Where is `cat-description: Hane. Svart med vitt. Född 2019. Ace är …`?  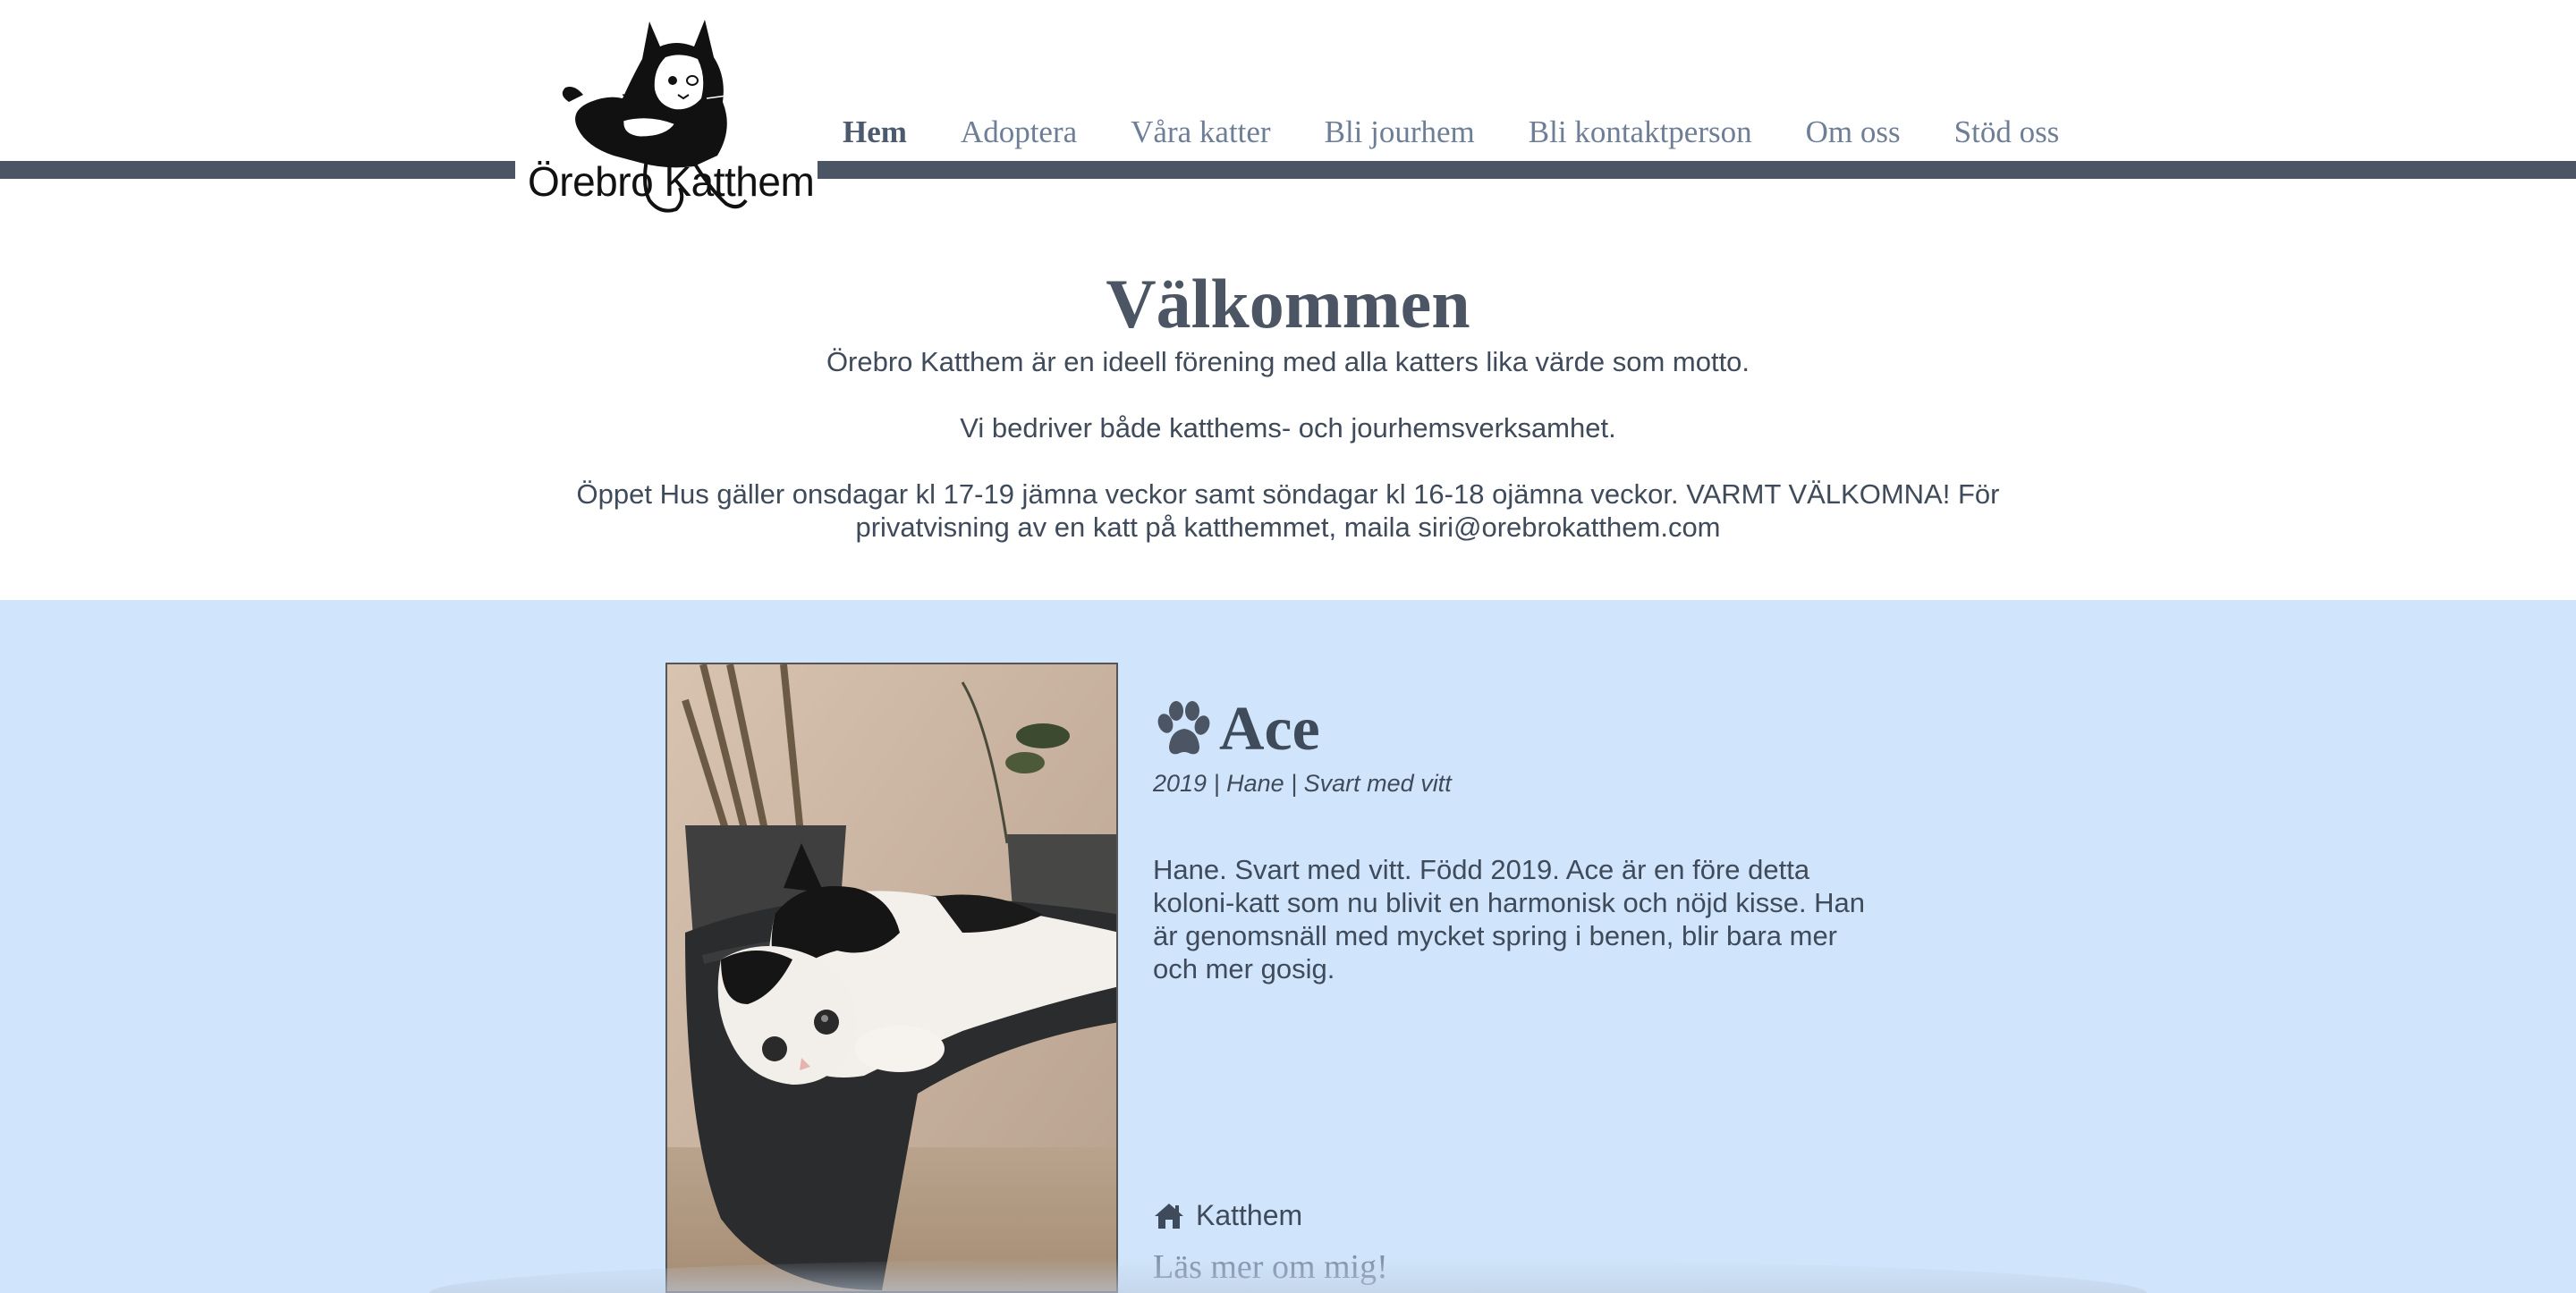 cat-description: Hane. Svart med vitt. Född 2019. Ace är … is located at coordinates (1509, 920).